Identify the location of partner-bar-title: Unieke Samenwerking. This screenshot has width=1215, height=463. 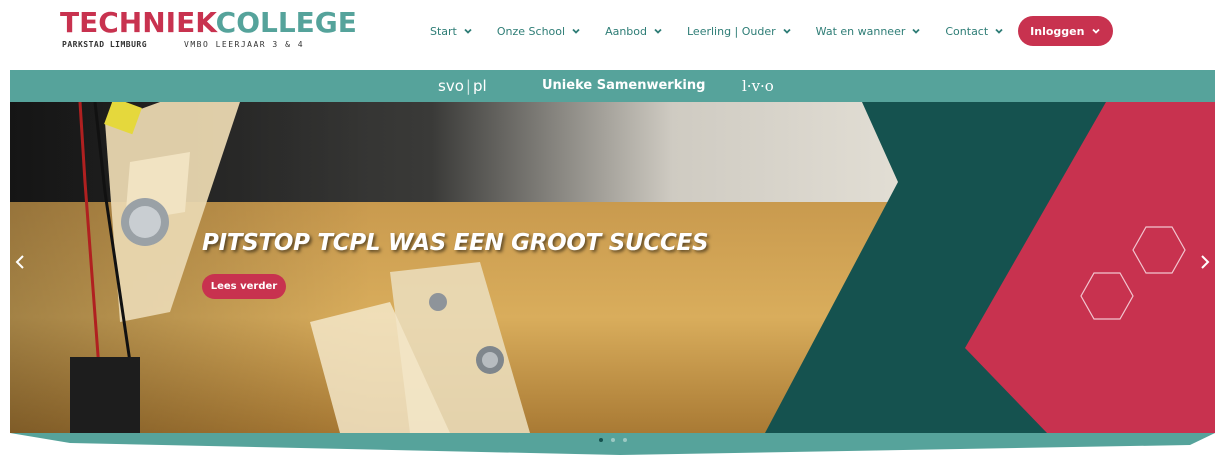
(624, 85).